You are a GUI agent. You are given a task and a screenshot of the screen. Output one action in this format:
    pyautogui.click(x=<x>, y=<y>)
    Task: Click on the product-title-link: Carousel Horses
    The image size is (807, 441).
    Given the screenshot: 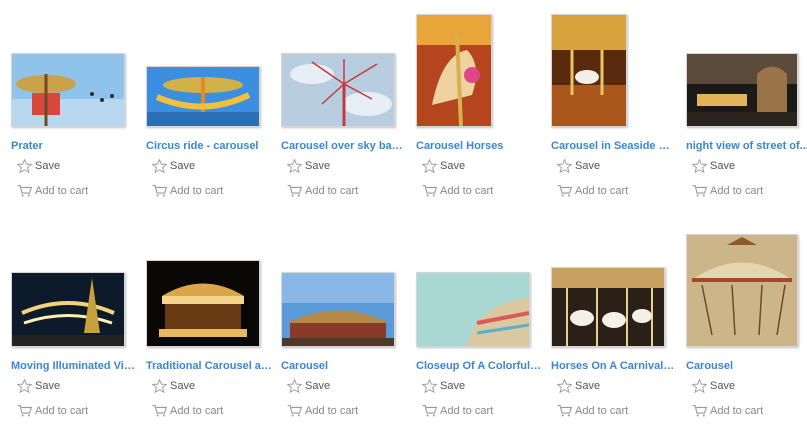 What is the action you would take?
    pyautogui.click(x=479, y=146)
    